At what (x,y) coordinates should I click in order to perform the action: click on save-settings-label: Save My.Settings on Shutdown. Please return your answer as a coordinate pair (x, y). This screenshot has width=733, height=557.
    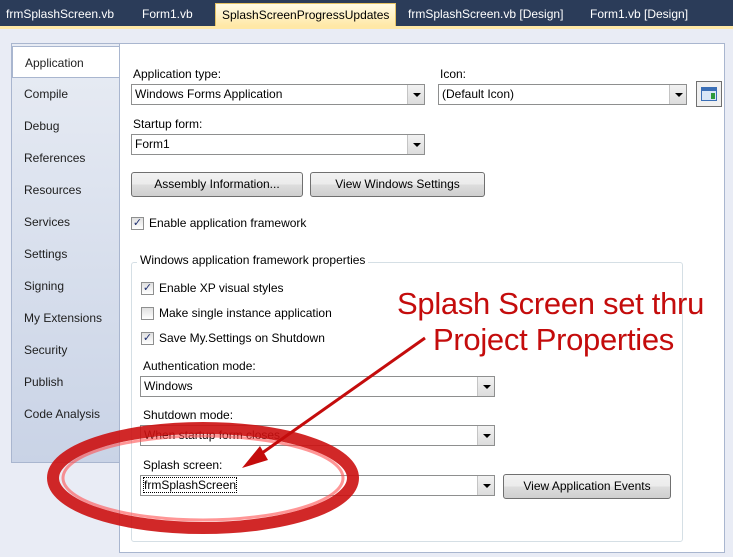
    Looking at the image, I should click on (242, 338).